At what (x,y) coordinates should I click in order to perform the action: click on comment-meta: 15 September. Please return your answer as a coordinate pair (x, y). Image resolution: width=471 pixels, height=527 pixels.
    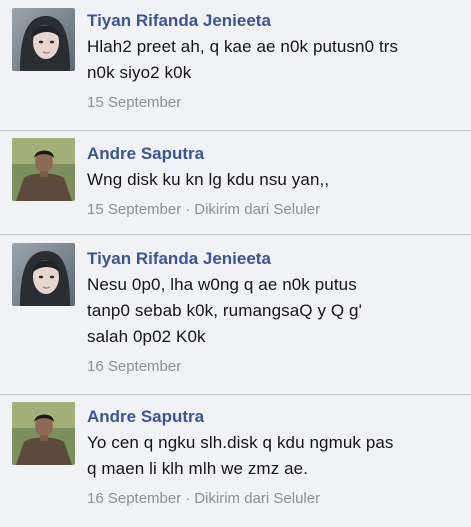
    Looking at the image, I should click on (276, 103).